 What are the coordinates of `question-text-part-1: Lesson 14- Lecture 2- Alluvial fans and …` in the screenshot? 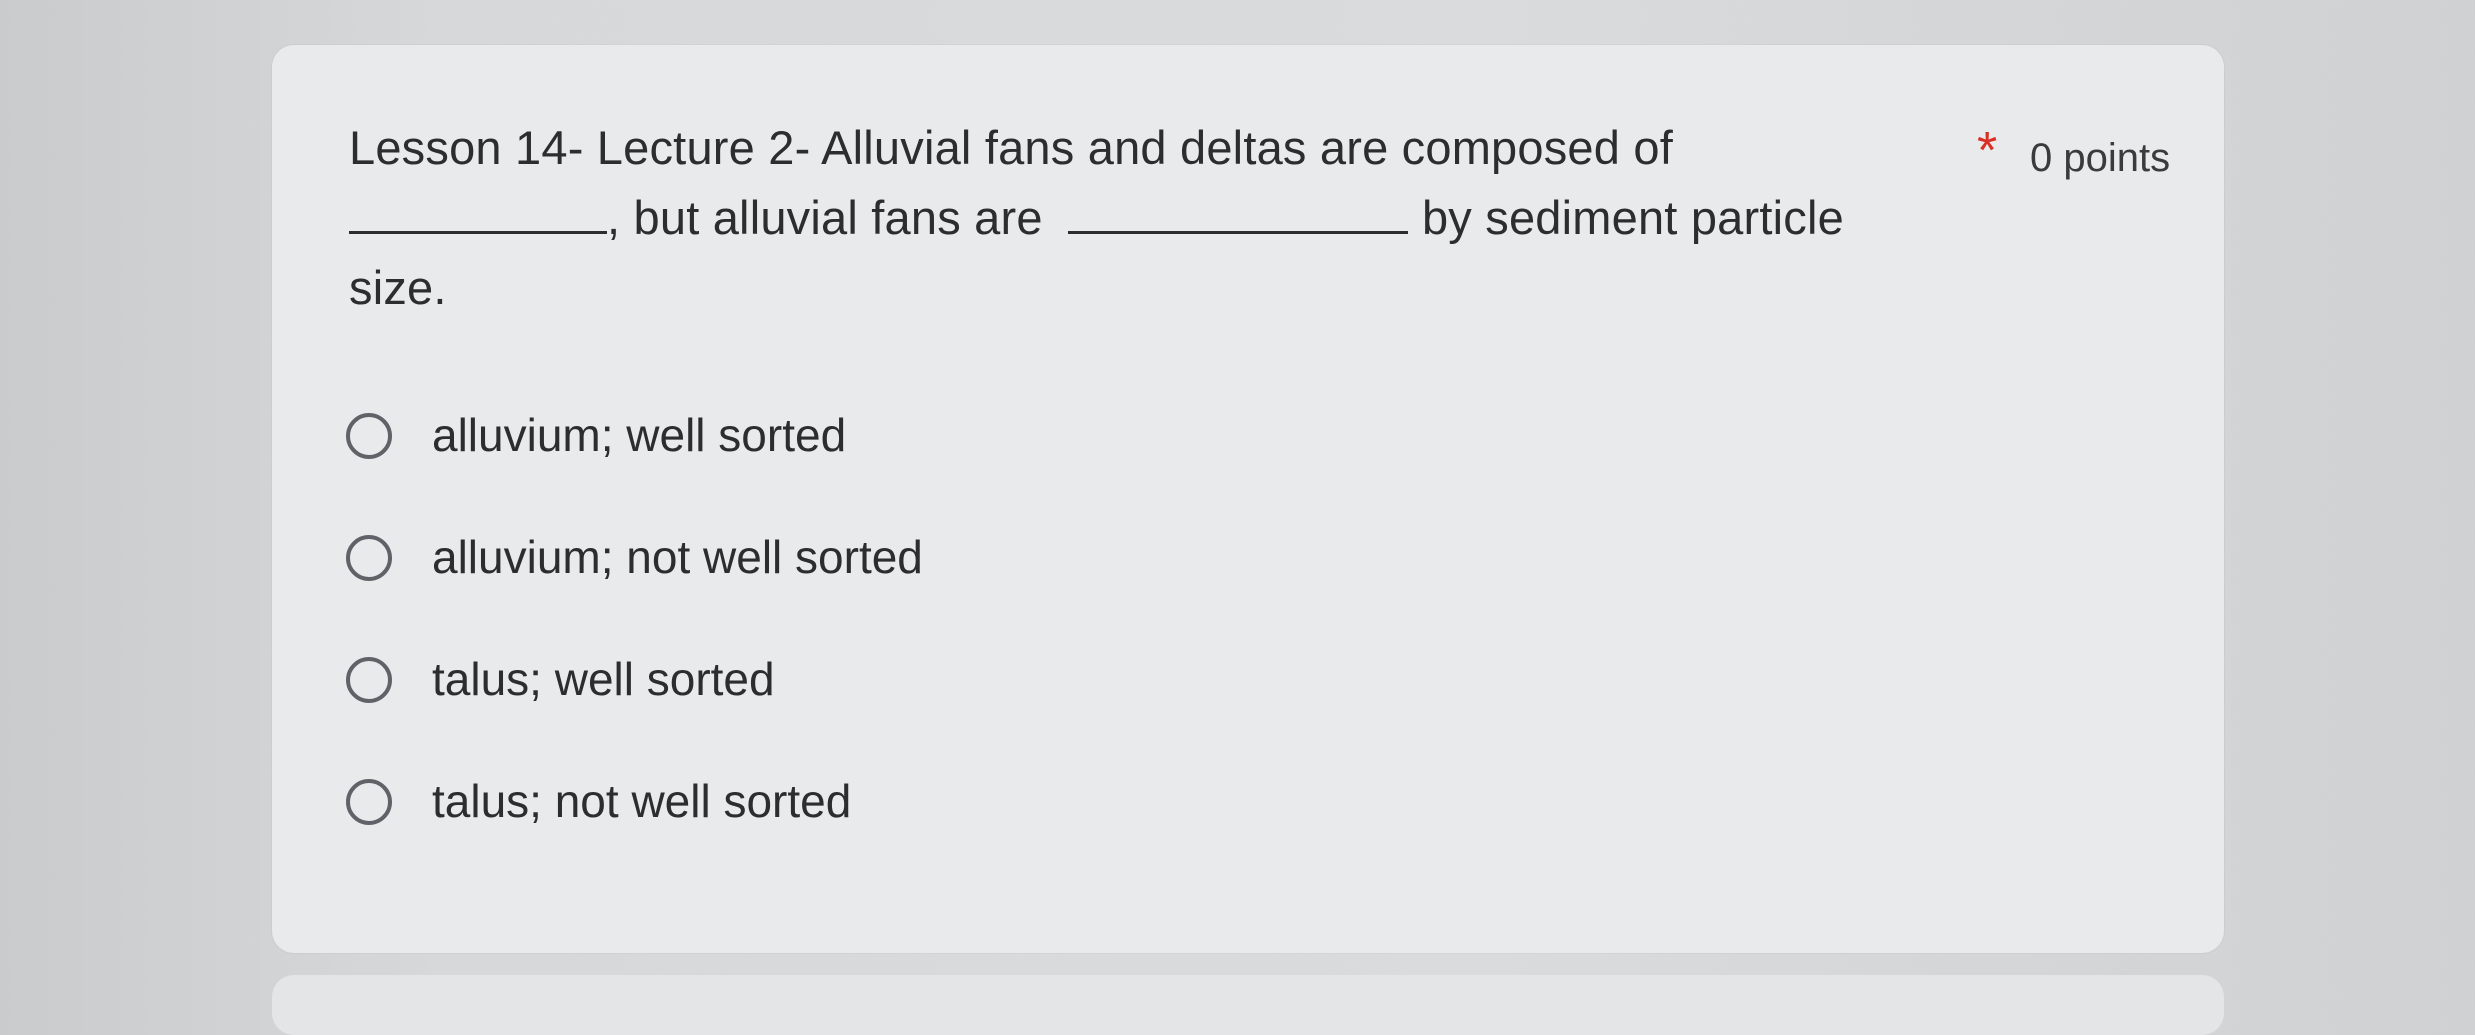 It's located at (1011, 147).